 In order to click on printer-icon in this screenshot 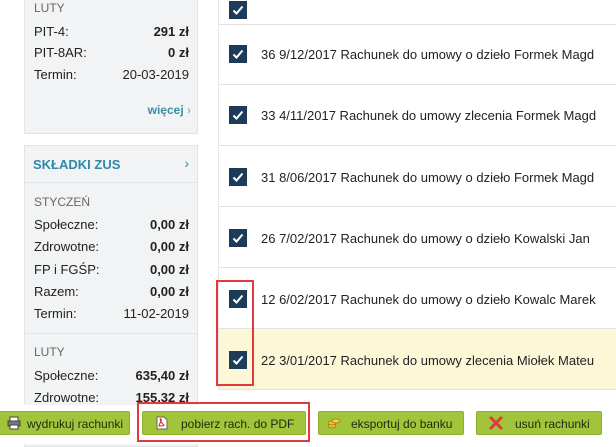, I will do `click(14, 423)`.